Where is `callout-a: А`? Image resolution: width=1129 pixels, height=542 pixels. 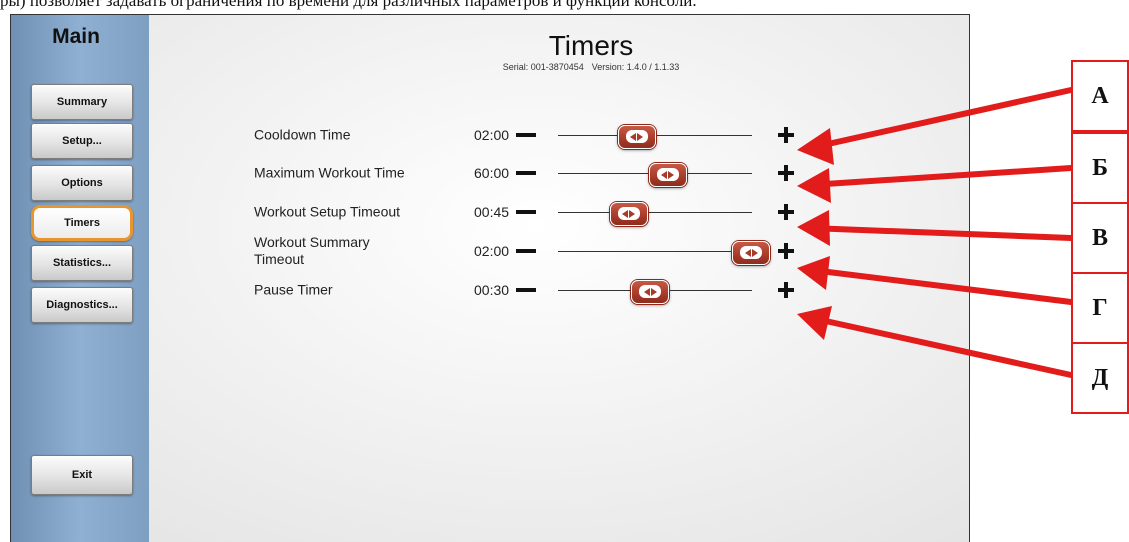 callout-a: А is located at coordinates (1100, 96).